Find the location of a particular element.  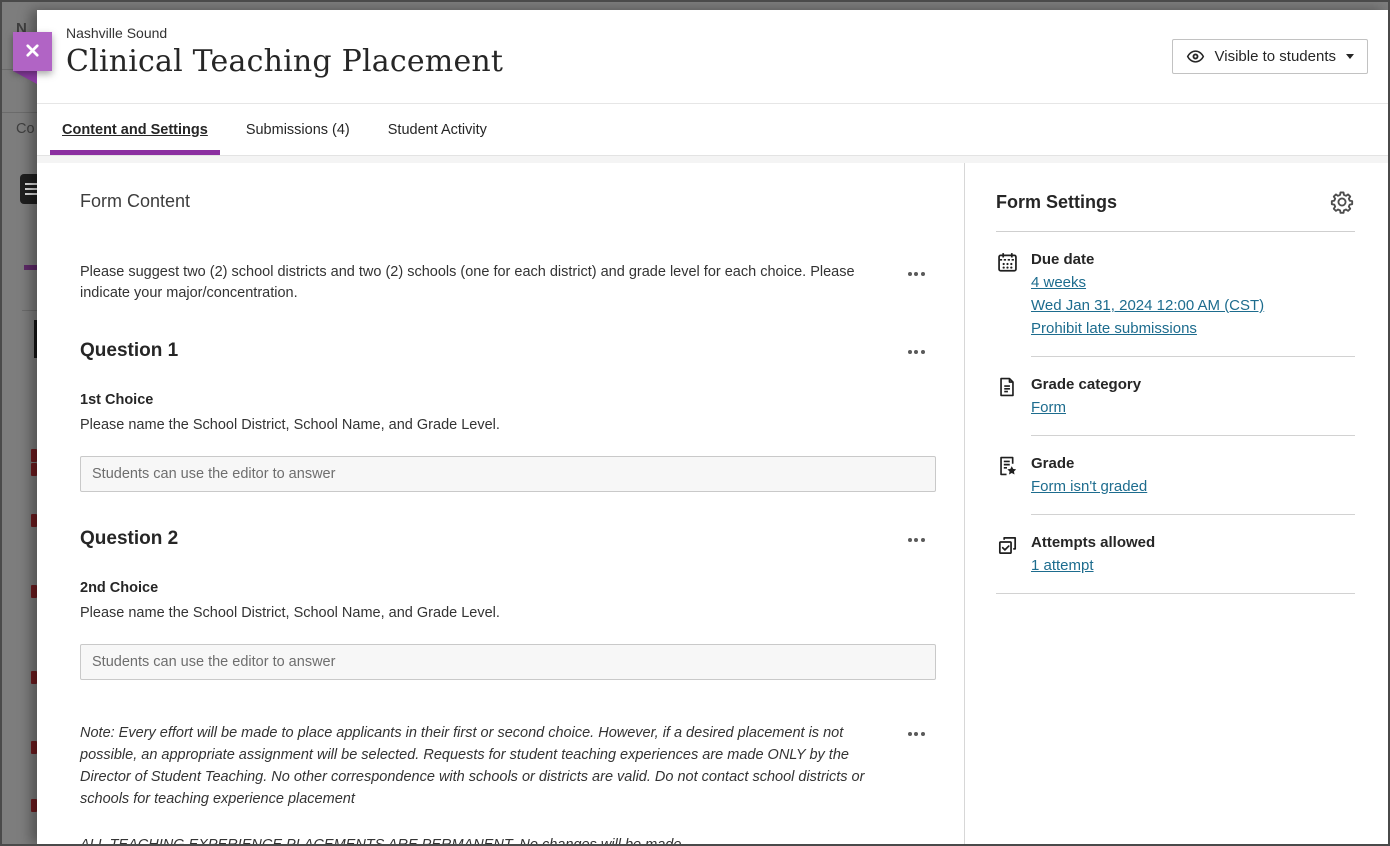

question-1-title: Question 1 is located at coordinates (129, 350).